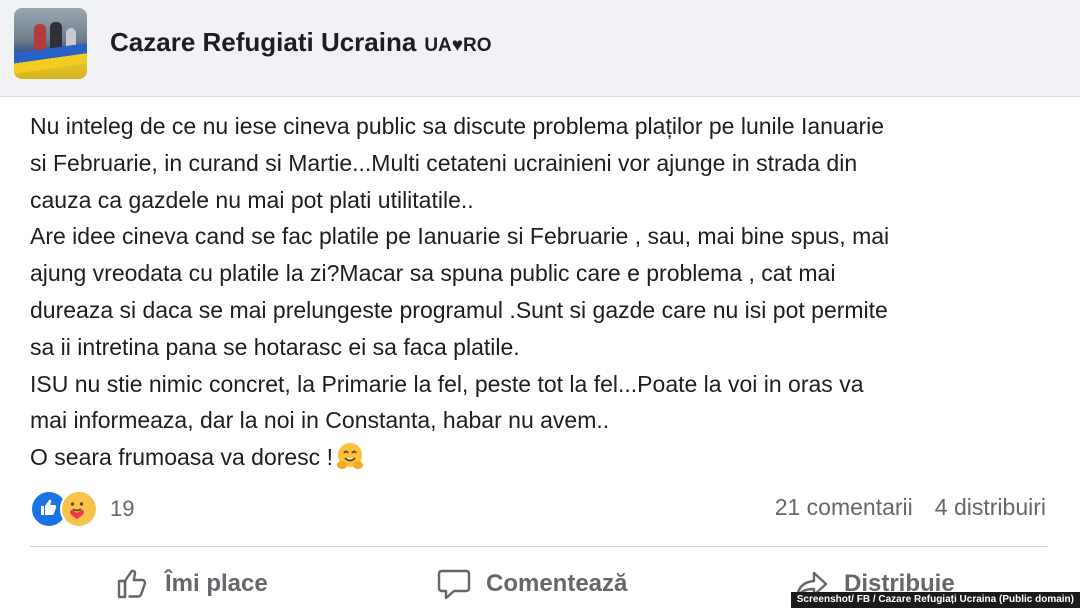 Image resolution: width=1080 pixels, height=608 pixels. Describe the element at coordinates (181, 457) in the screenshot. I see `post-line: O seara frumoasa va doresc !` at that location.